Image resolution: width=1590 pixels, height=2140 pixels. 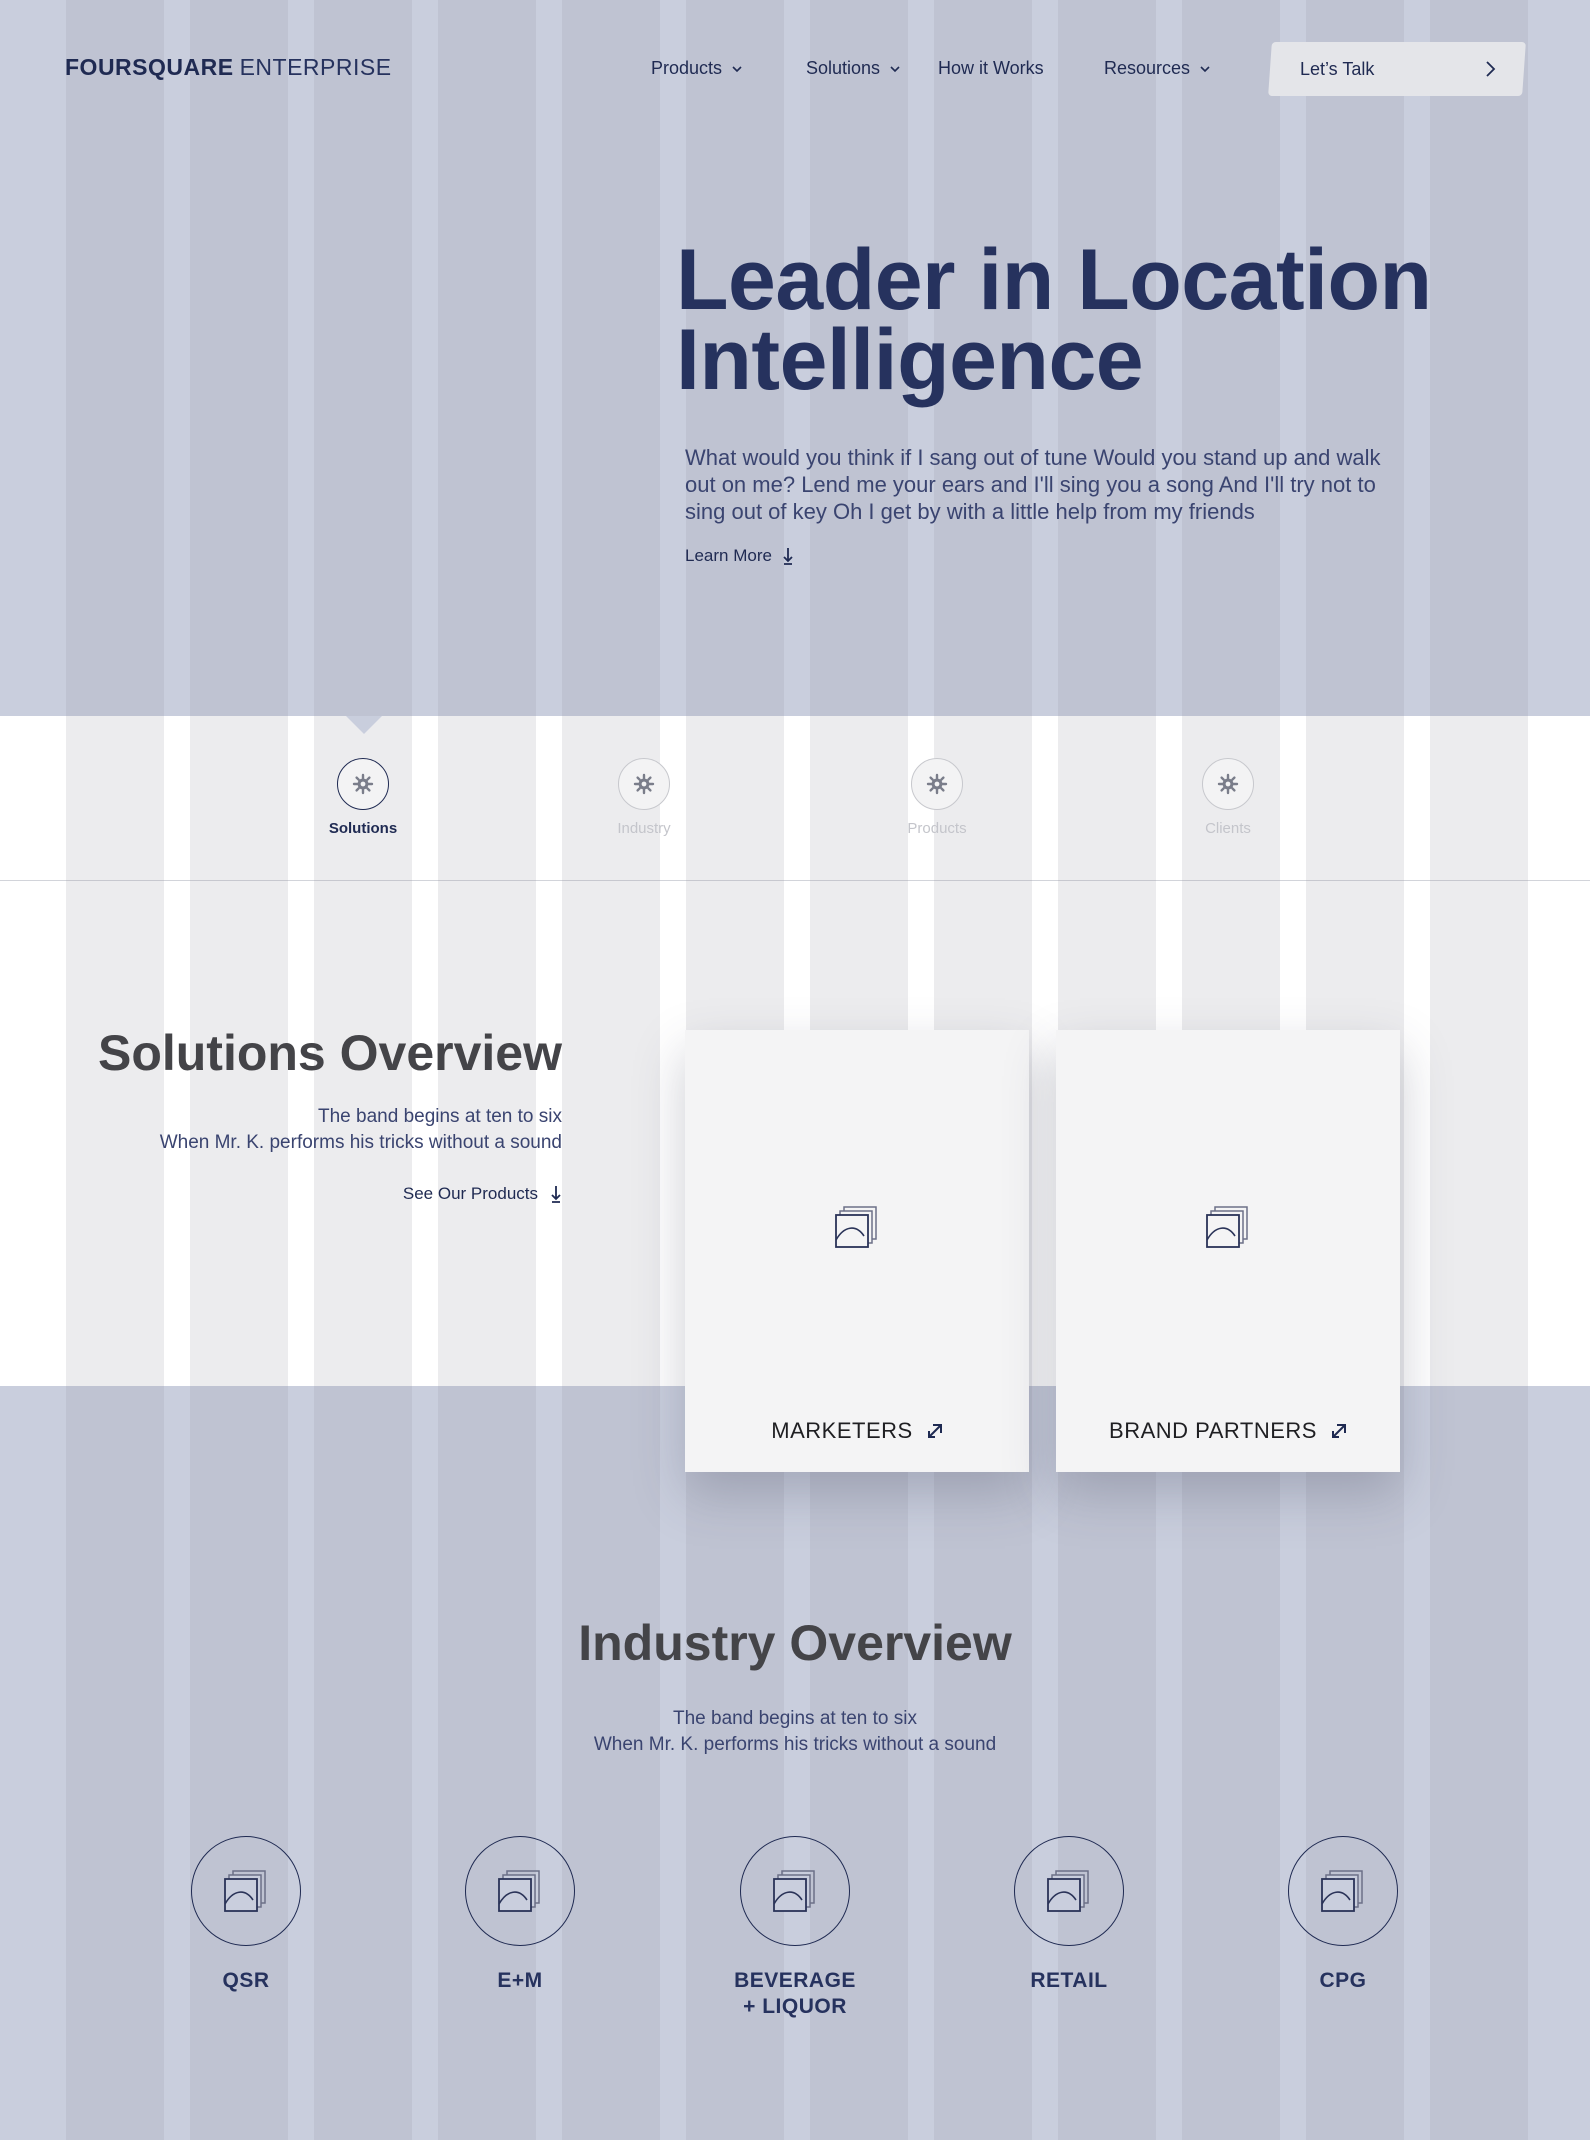 I want to click on nav-item-solutions: Solutions, so click(x=853, y=68).